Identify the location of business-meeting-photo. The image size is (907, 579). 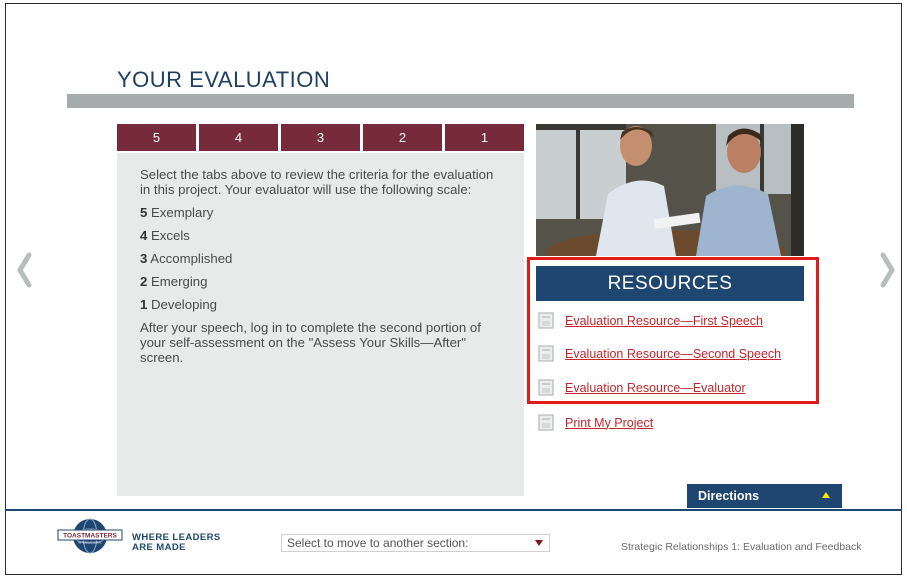
(670, 190).